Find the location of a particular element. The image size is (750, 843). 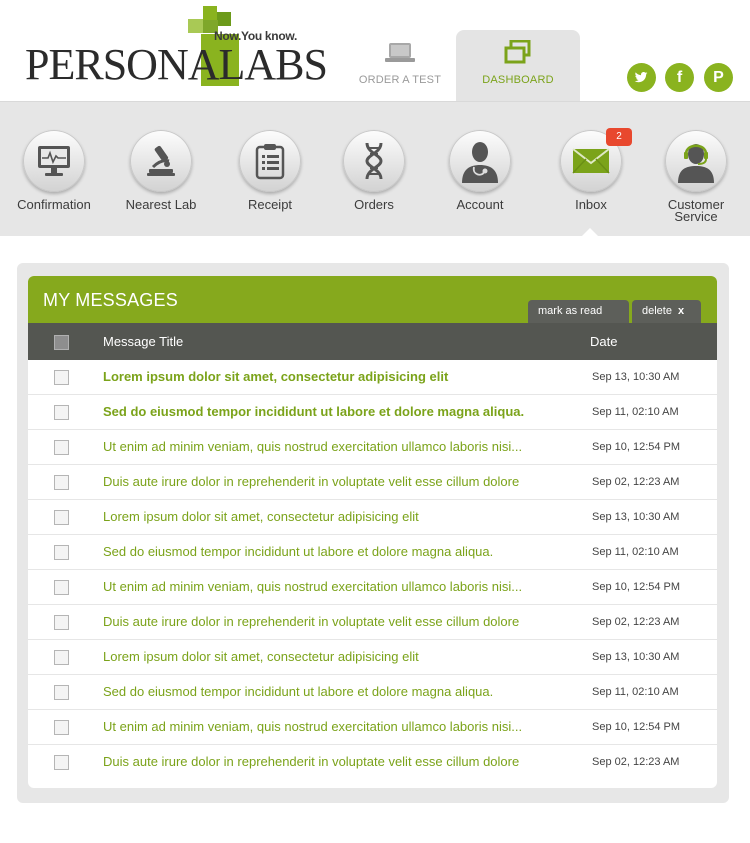

personalabs-logo: Now.You know. PERSONALABS is located at coordinates (176, 49).